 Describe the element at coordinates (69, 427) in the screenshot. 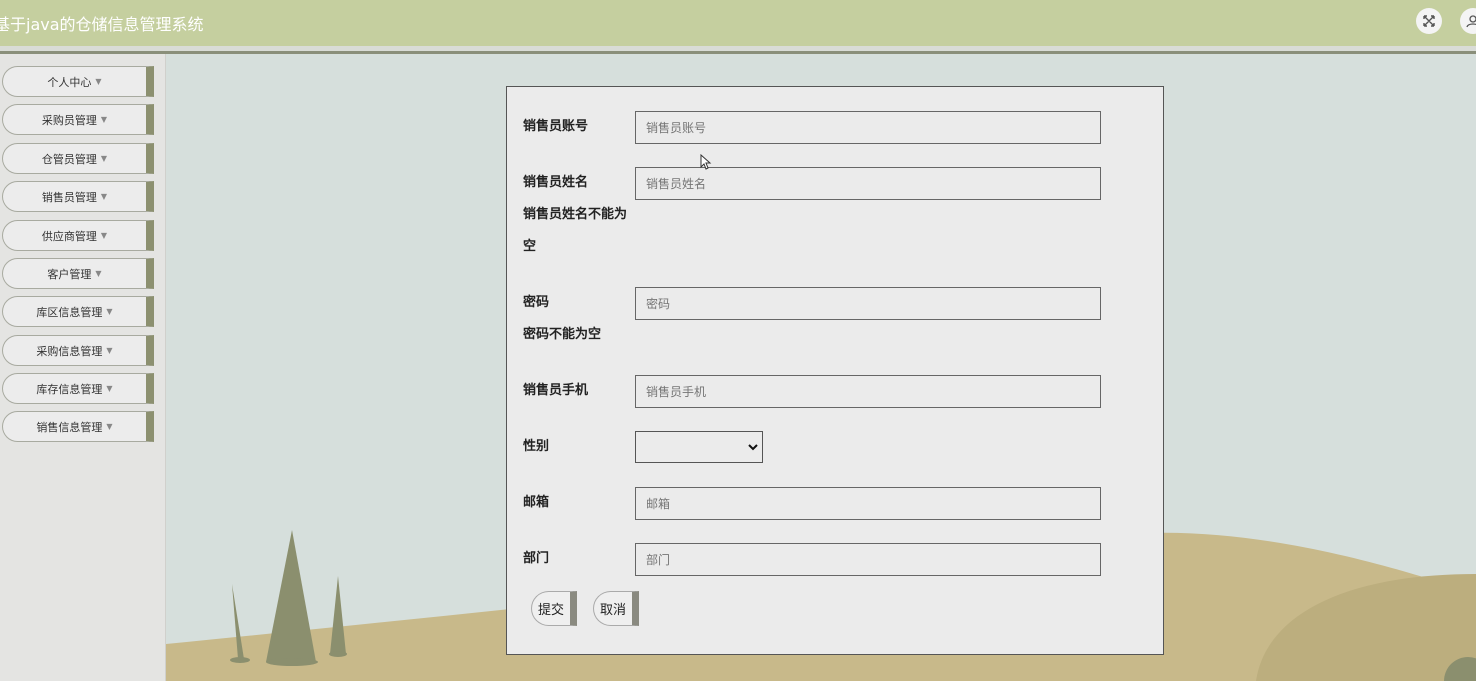

I see `sidebar-item-label: 销售信息管理` at that location.